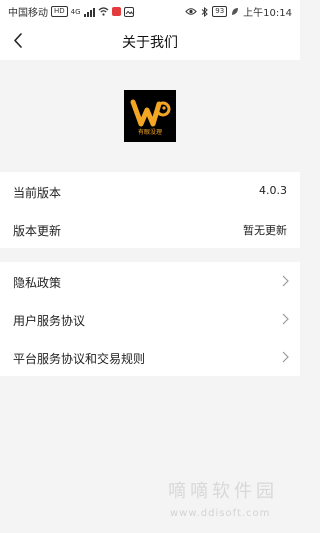 Image resolution: width=320 pixels, height=533 pixels. What do you see at coordinates (79, 359) in the screenshot?
I see `platform-rules-label: 平台服务协议和交易规则` at bounding box center [79, 359].